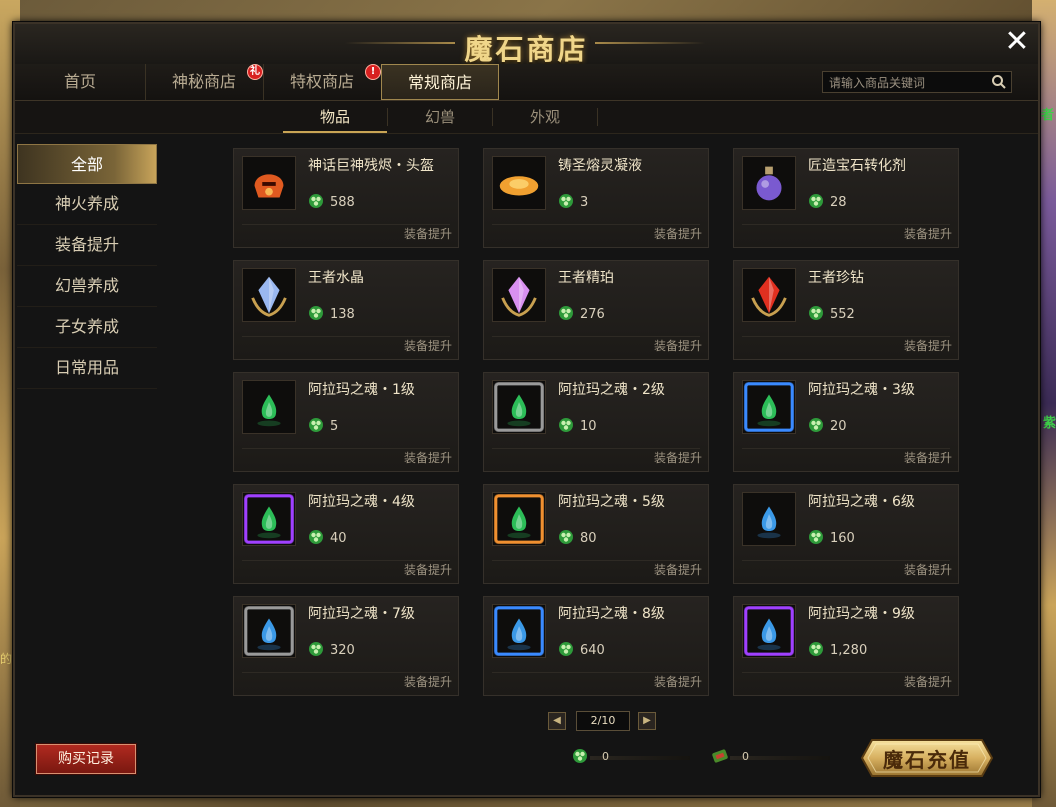  What do you see at coordinates (361, 614) in the screenshot?
I see `item-name: 阿拉玛之魂・7级` at bounding box center [361, 614].